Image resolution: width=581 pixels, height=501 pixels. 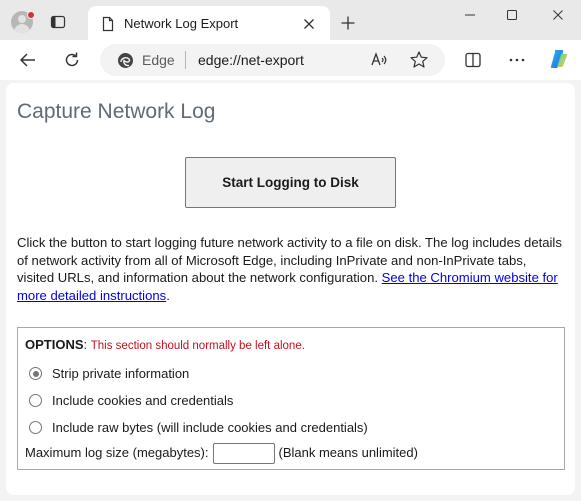 What do you see at coordinates (54, 344) in the screenshot?
I see `options-label: OPTIONS` at bounding box center [54, 344].